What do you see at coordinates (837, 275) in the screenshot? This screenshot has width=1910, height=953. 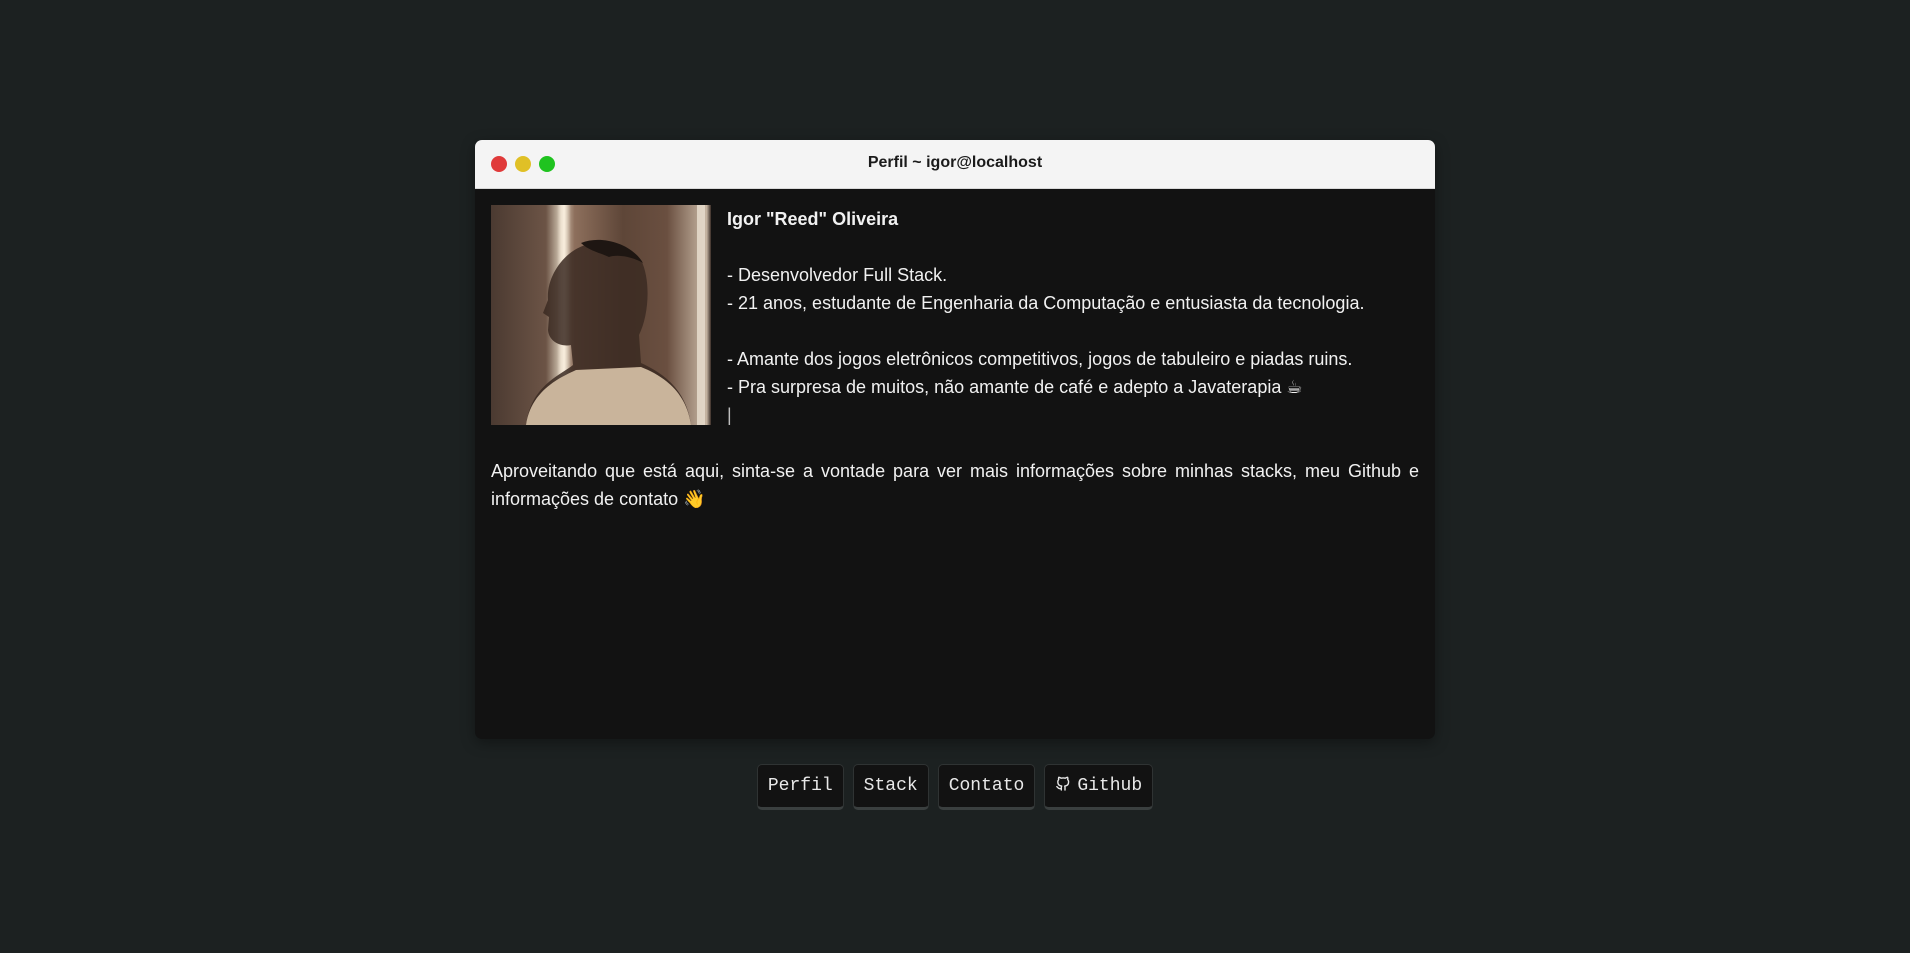 I see `bio-line: - Desenvolvedor Full Stack.` at bounding box center [837, 275].